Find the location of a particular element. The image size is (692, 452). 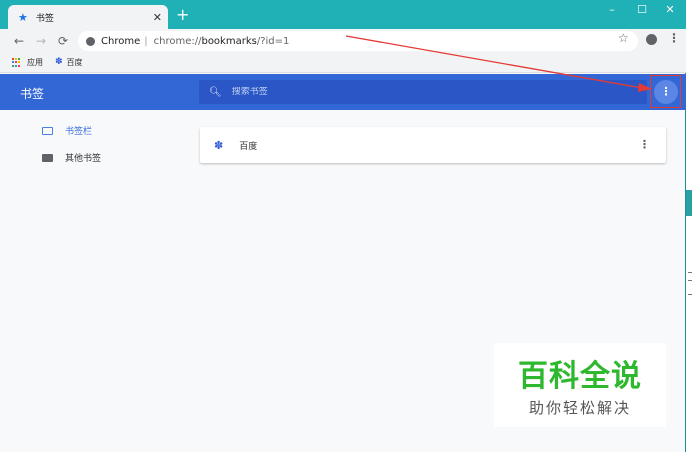

sidebar-item-other-bookmarks: 其他书签 is located at coordinates (71, 157).